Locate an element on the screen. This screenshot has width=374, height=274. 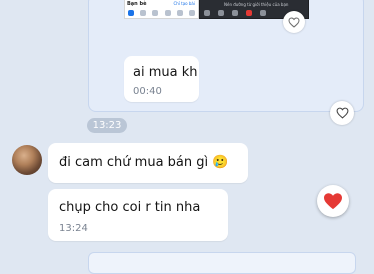
time-divider: 13:23 is located at coordinates (107, 125).